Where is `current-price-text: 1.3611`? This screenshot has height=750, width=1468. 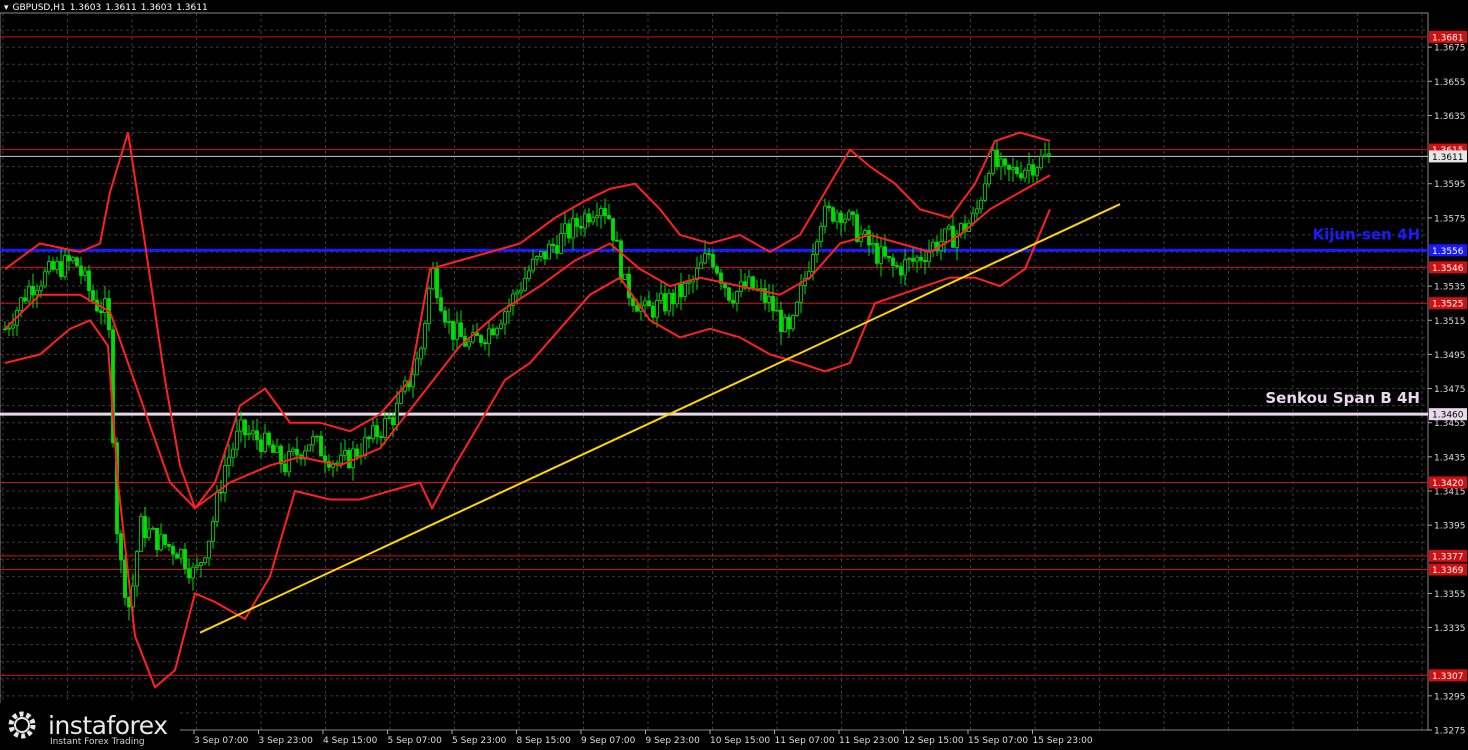 current-price-text: 1.3611 is located at coordinates (1448, 158).